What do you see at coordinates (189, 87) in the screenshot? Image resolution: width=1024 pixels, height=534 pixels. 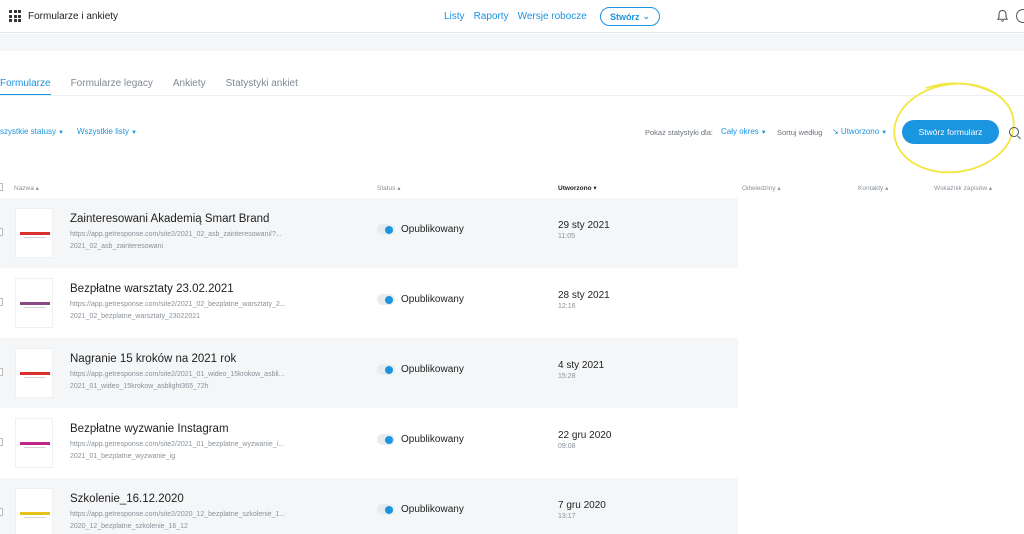 I see `tab-surveys: Ankiety` at bounding box center [189, 87].